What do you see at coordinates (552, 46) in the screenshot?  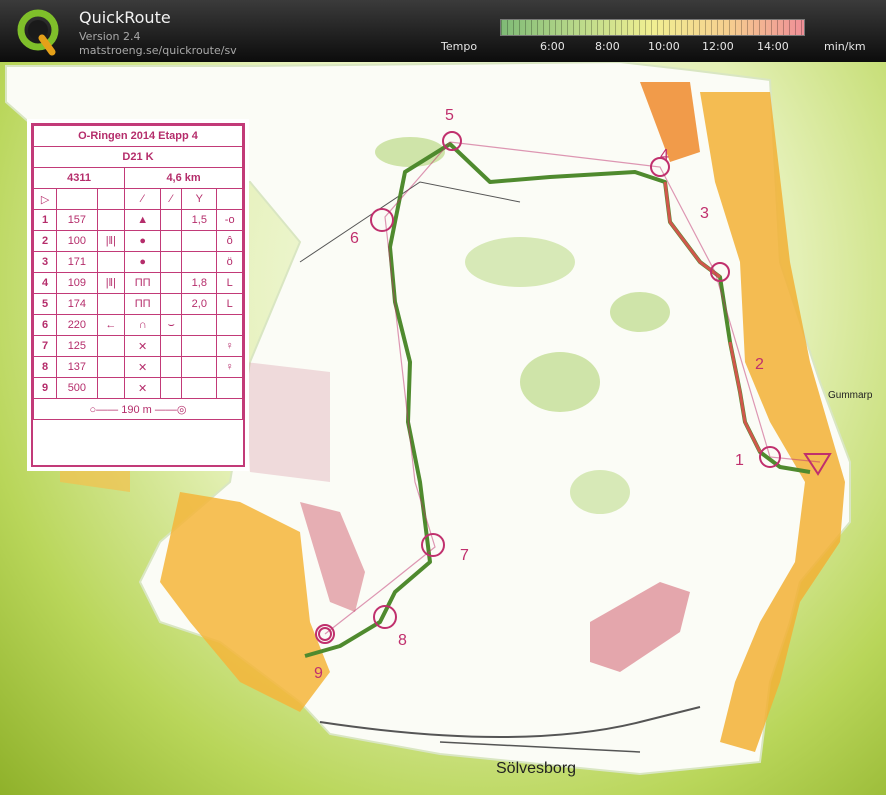 I see `tempo-tick: 6:00` at bounding box center [552, 46].